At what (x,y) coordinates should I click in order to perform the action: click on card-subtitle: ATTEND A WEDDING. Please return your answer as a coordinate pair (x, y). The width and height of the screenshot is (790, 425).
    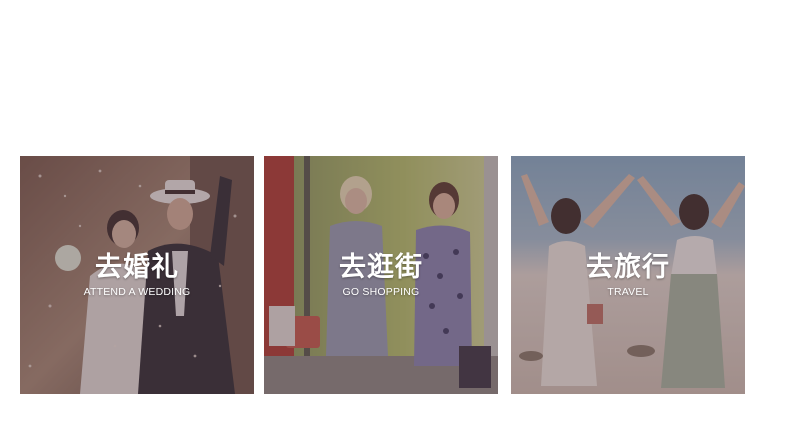
    Looking at the image, I should click on (137, 292).